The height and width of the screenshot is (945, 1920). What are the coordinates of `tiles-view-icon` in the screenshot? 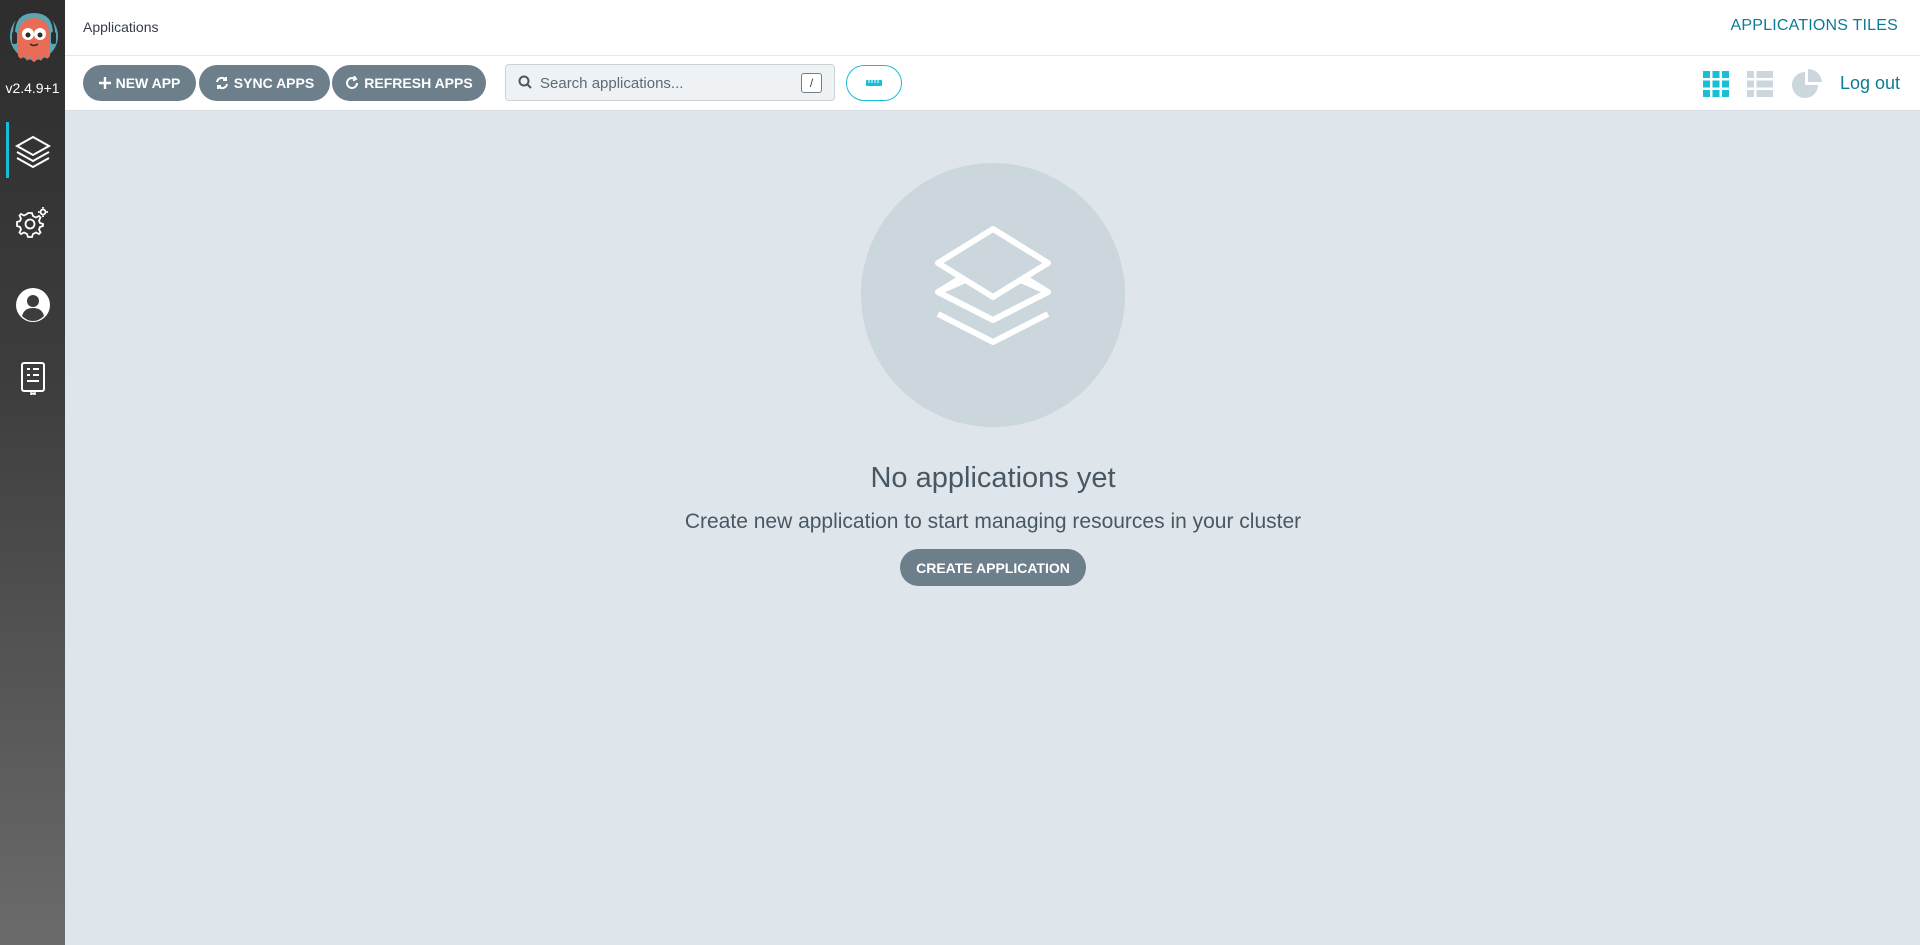 It's located at (1716, 86).